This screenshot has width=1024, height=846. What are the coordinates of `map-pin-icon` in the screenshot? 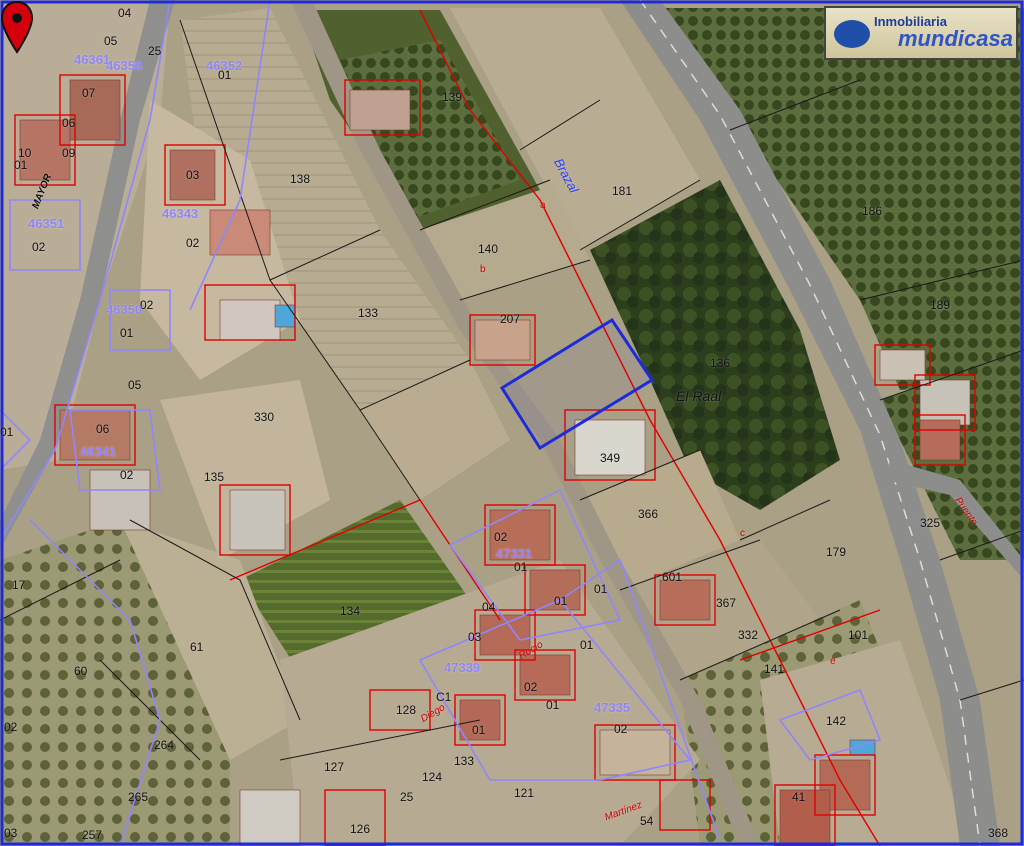 It's located at (17, 30).